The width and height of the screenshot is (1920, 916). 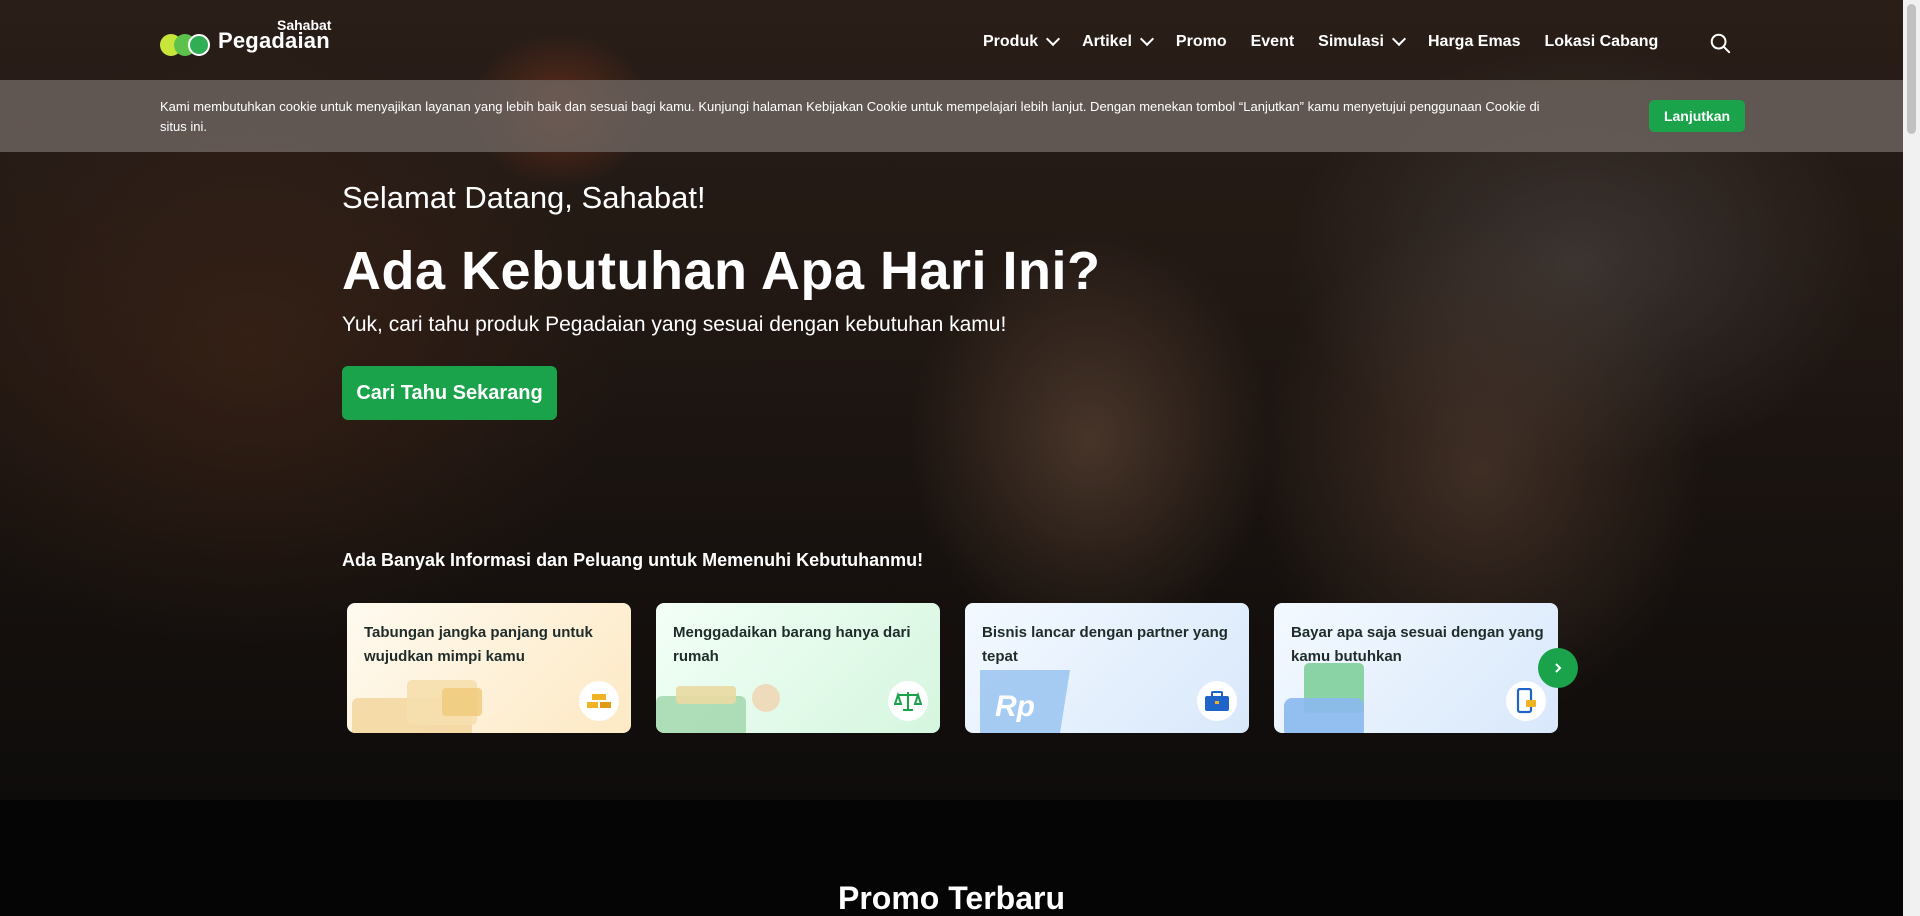 I want to click on scrollbar-thumb, so click(x=1911, y=69).